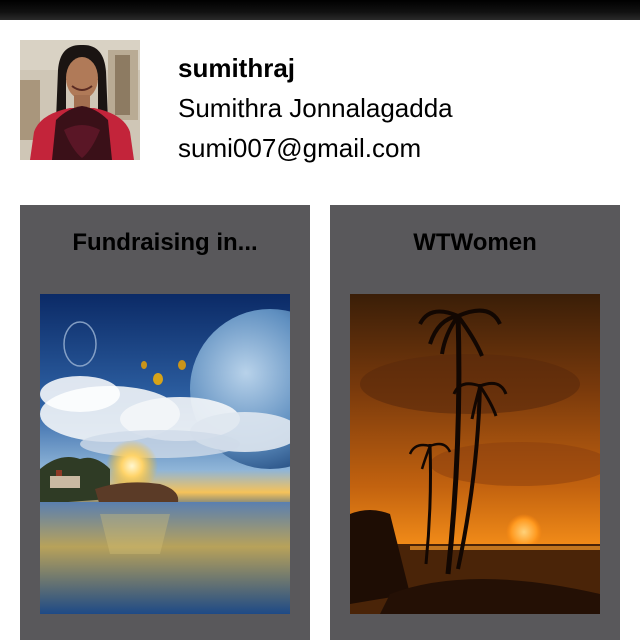  I want to click on avatar, so click(80, 100).